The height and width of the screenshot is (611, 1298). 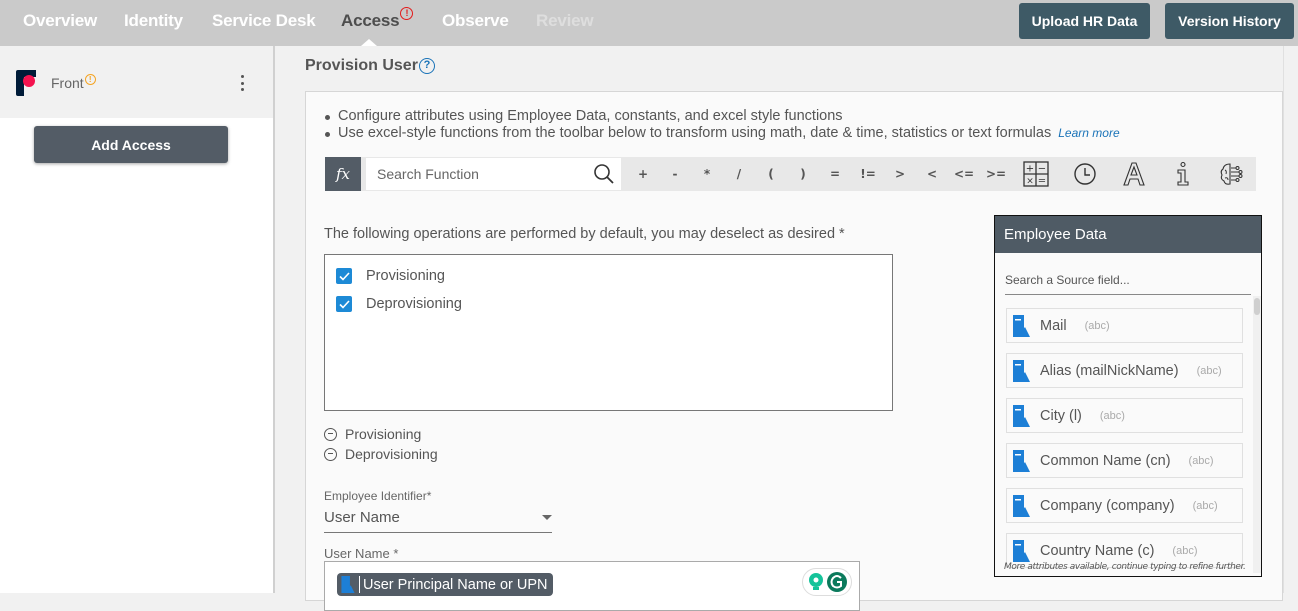 I want to click on deprovisioning-label: Deprovisioning, so click(x=414, y=304).